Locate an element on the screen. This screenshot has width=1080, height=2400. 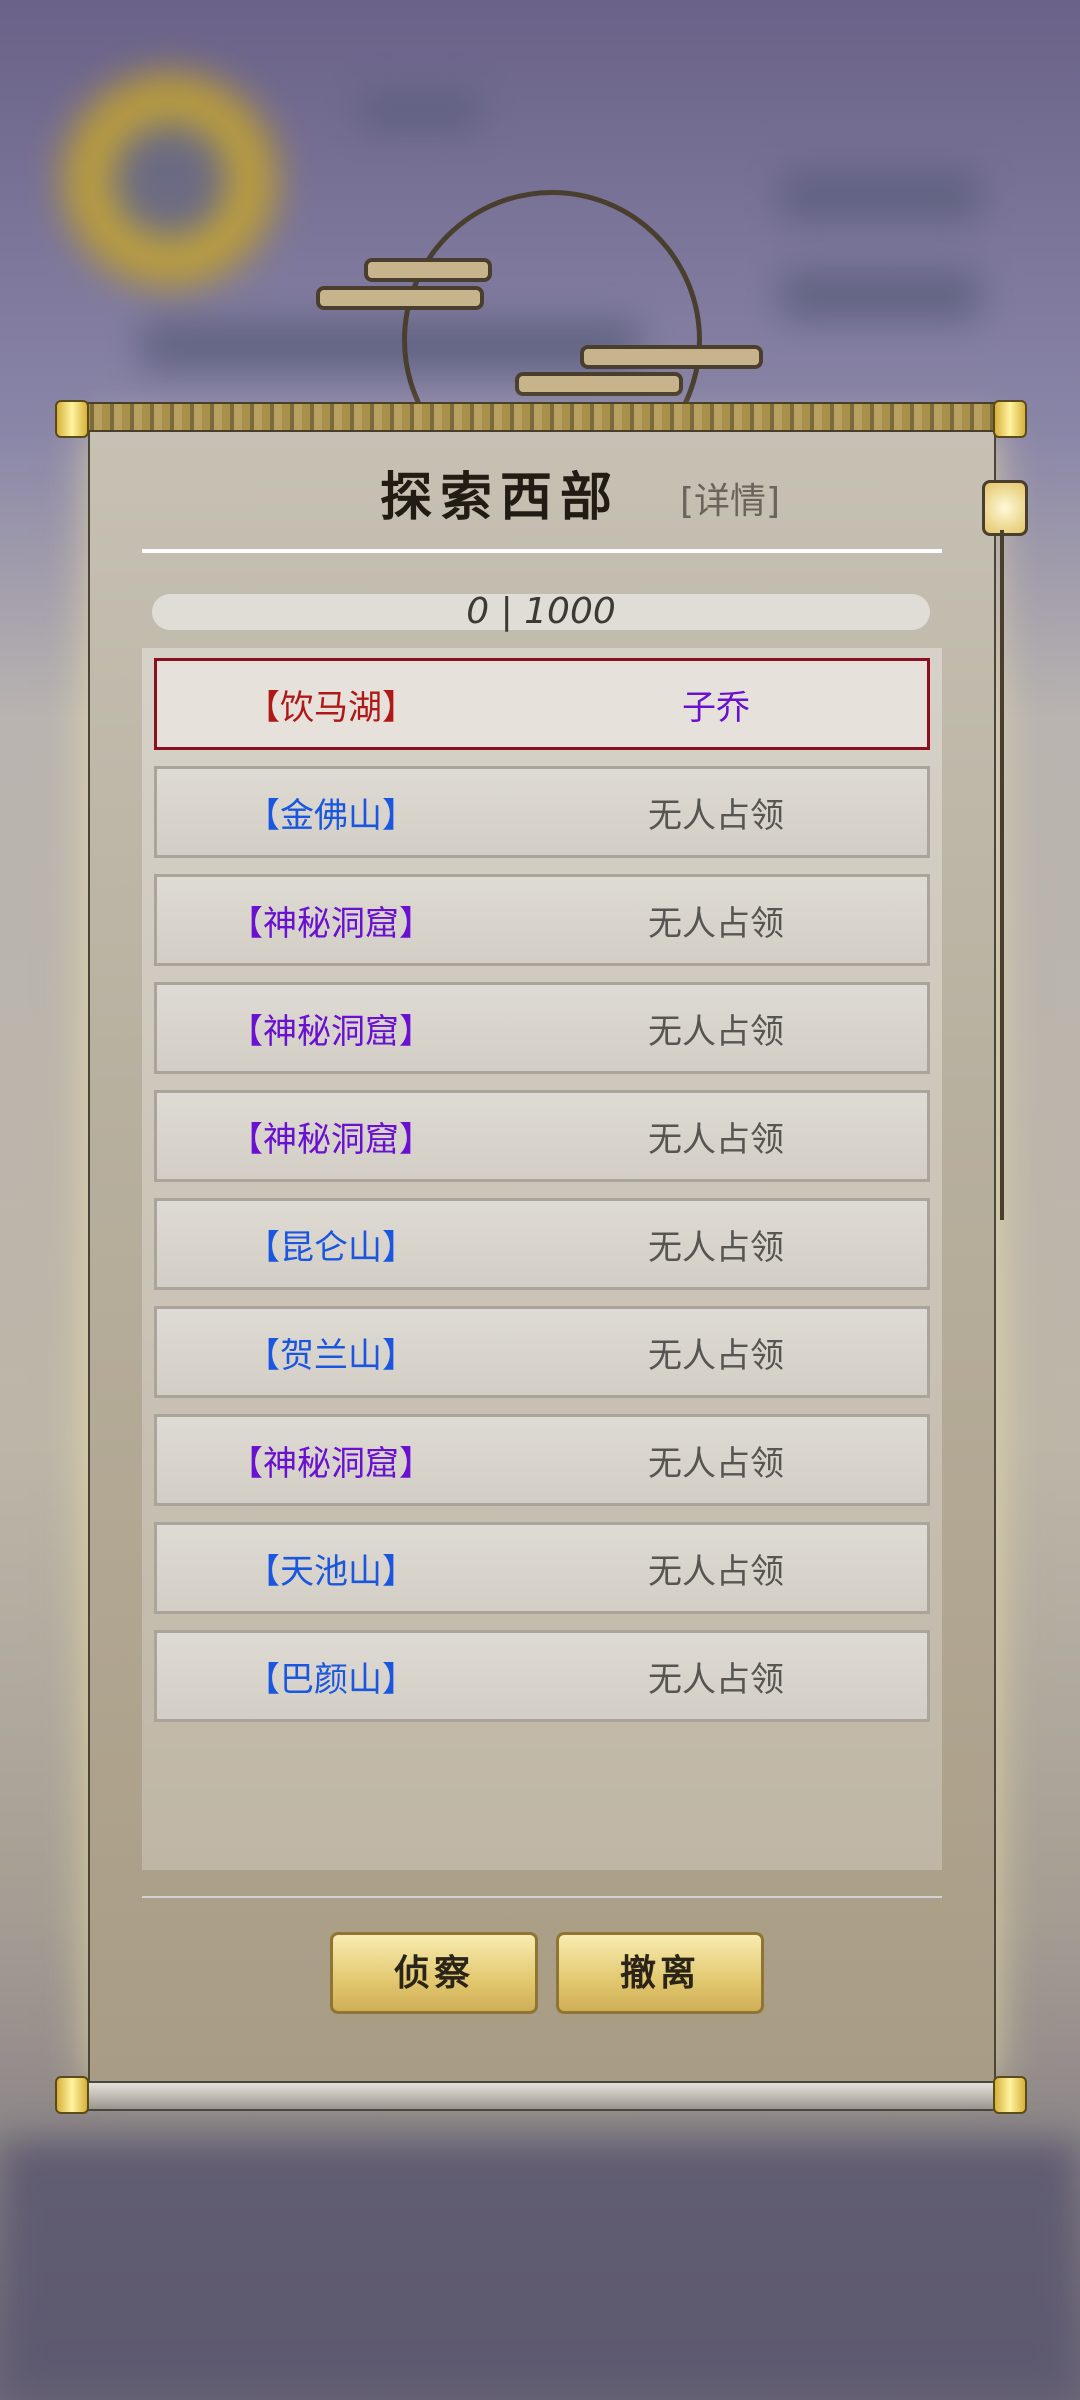
background-bottom-nav is located at coordinates (540, 2270).